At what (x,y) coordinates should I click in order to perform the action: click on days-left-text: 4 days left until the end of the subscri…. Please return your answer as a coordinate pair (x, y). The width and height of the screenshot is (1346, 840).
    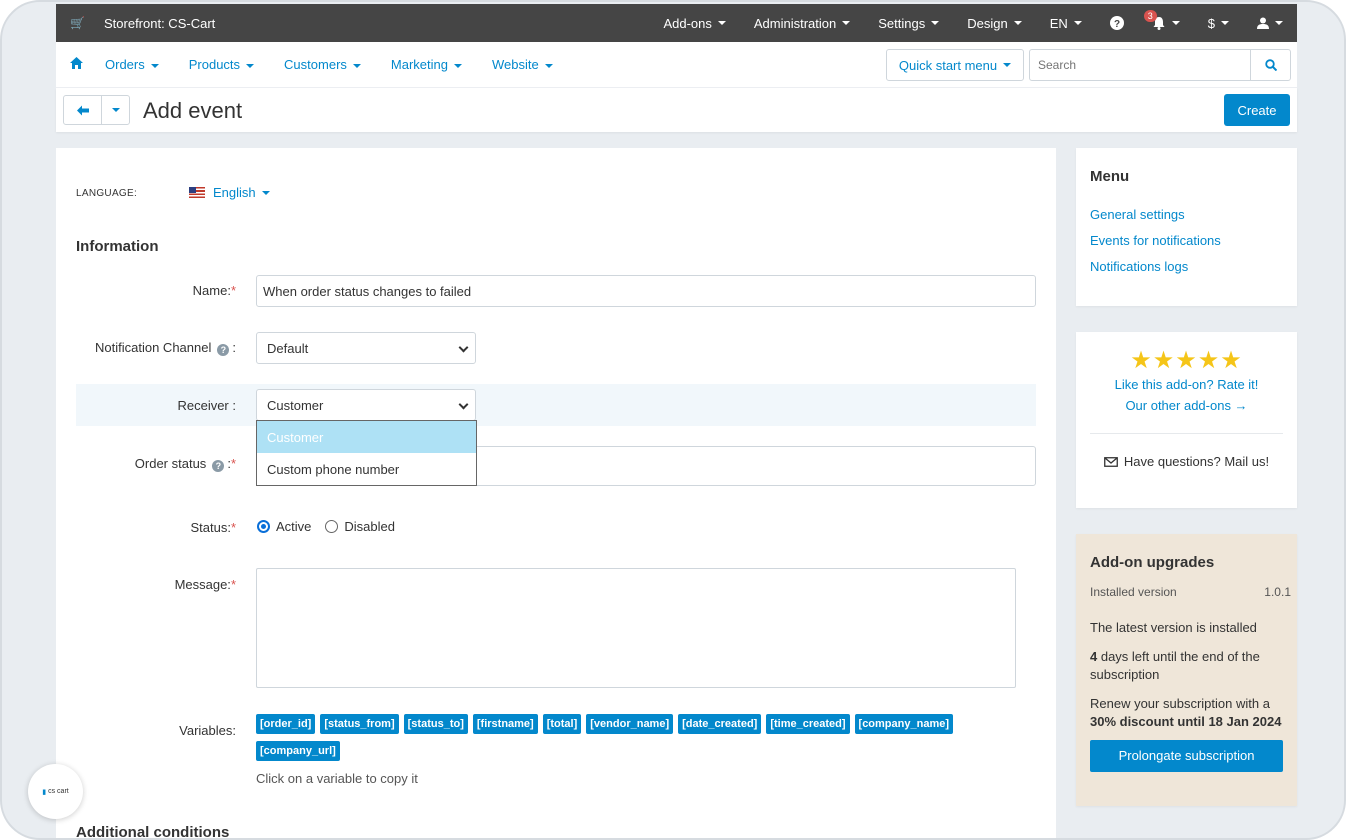
    Looking at the image, I should click on (1175, 665).